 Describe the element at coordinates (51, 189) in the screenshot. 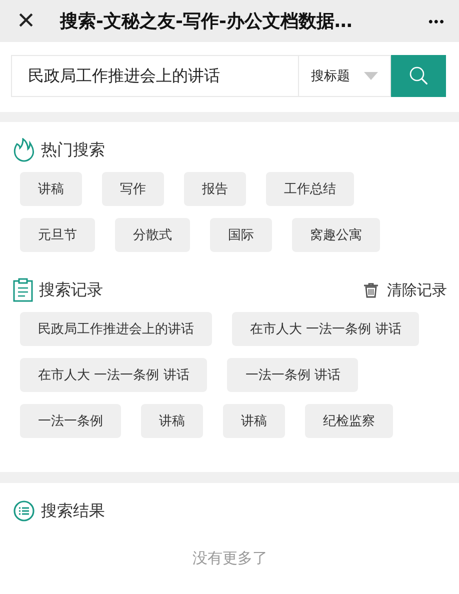

I see `hot-search-tag: 讲稿` at that location.